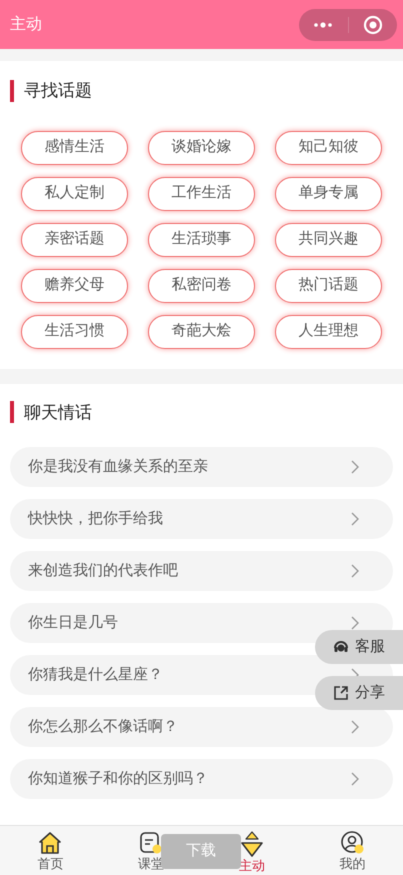 Image resolution: width=403 pixels, height=875 pixels. What do you see at coordinates (251, 844) in the screenshot?
I see `up-down-icon` at bounding box center [251, 844].